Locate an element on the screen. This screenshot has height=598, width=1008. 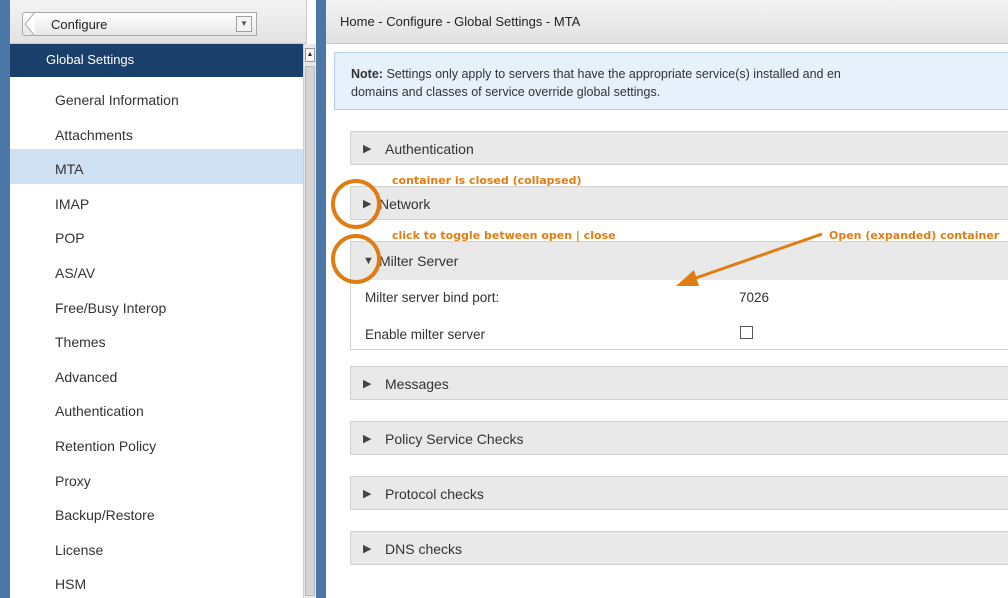
annotation-open: Open (expanded) container is located at coordinates (914, 235).